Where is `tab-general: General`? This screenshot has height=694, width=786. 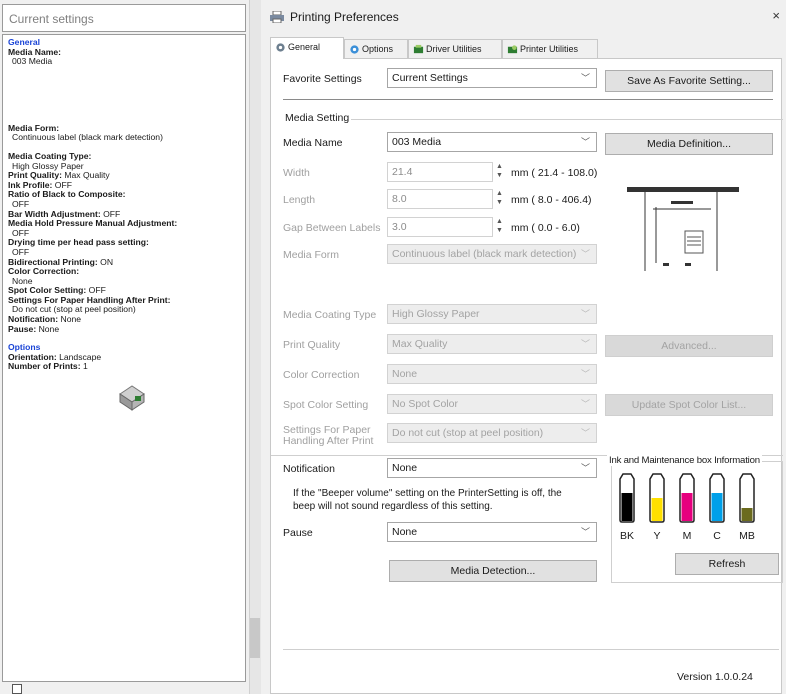
tab-general: General is located at coordinates (307, 48).